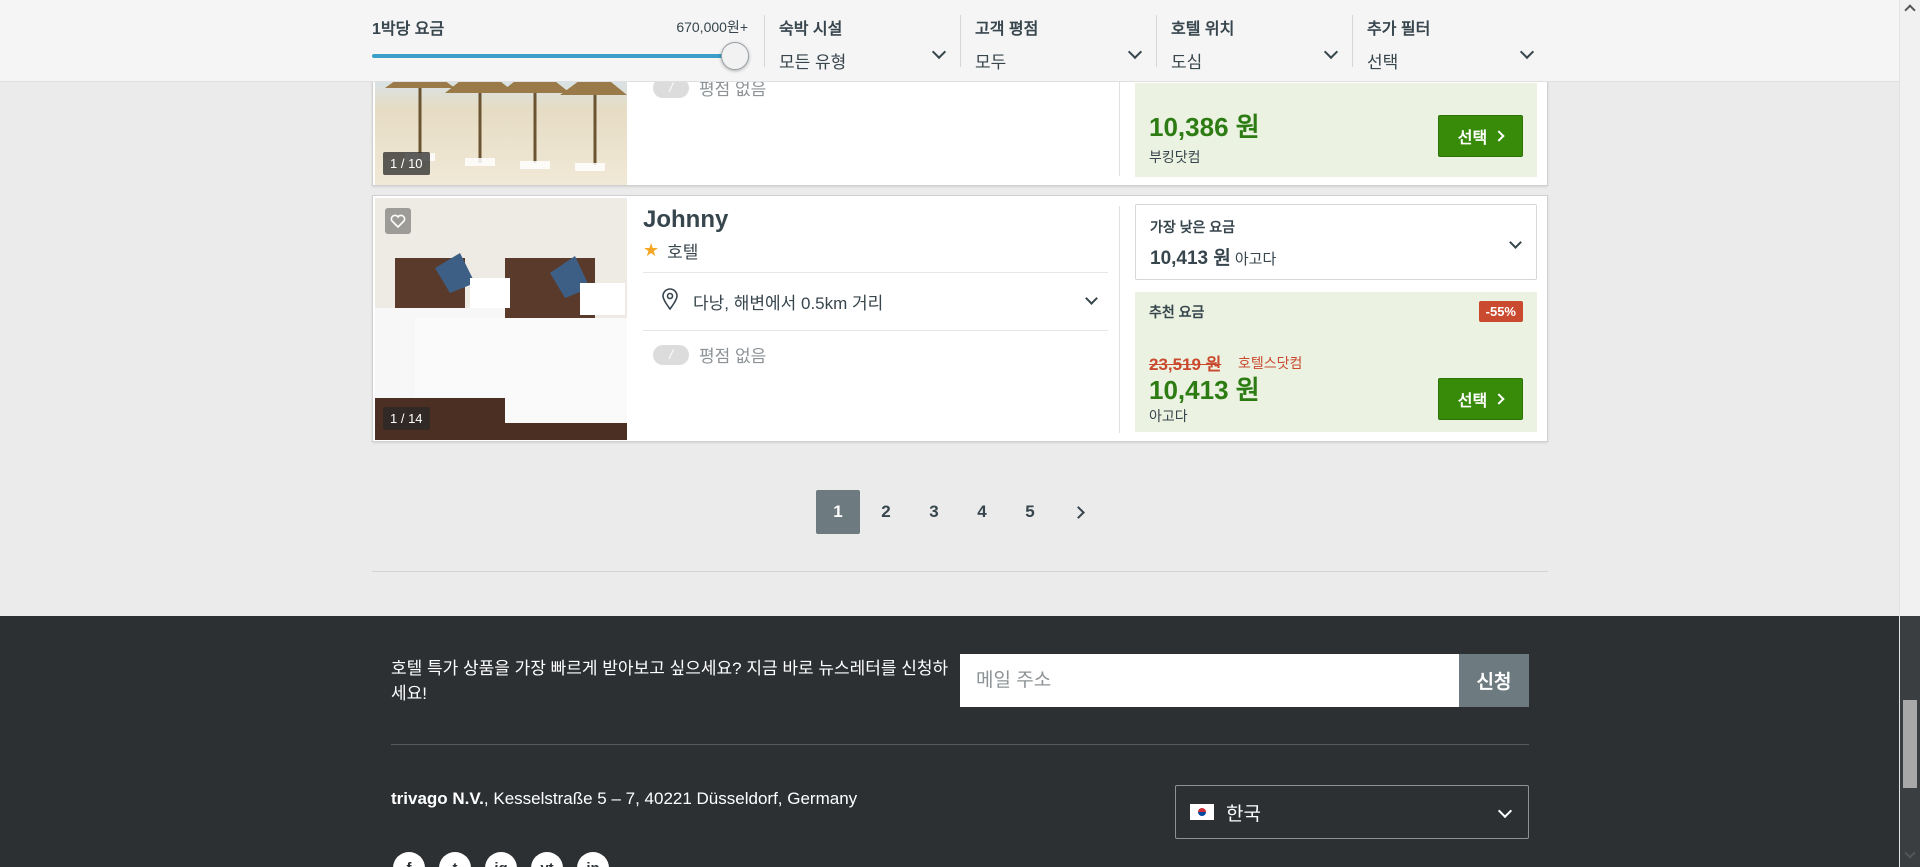  Describe the element at coordinates (1243, 814) in the screenshot. I see `language-label: 한국` at that location.